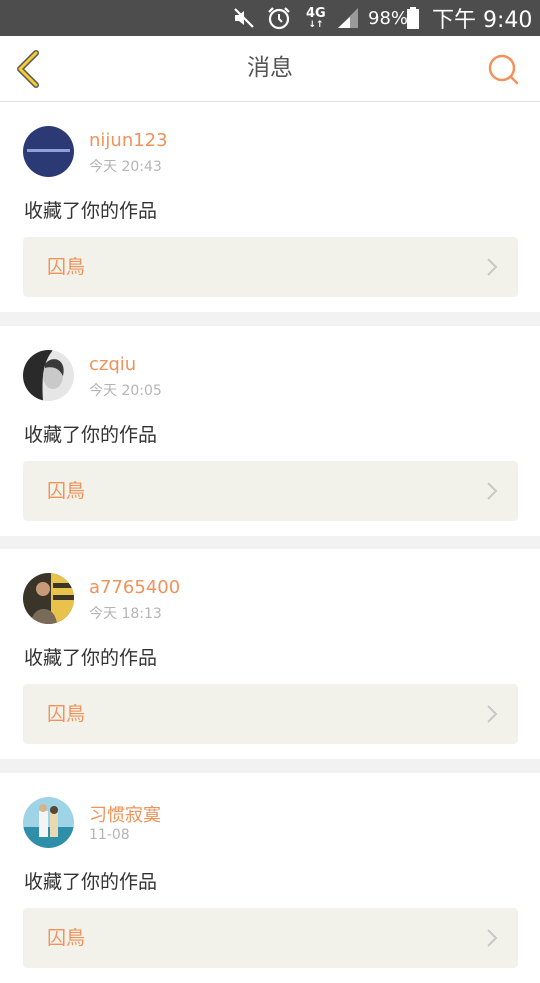  I want to click on page-title: 消息, so click(270, 68).